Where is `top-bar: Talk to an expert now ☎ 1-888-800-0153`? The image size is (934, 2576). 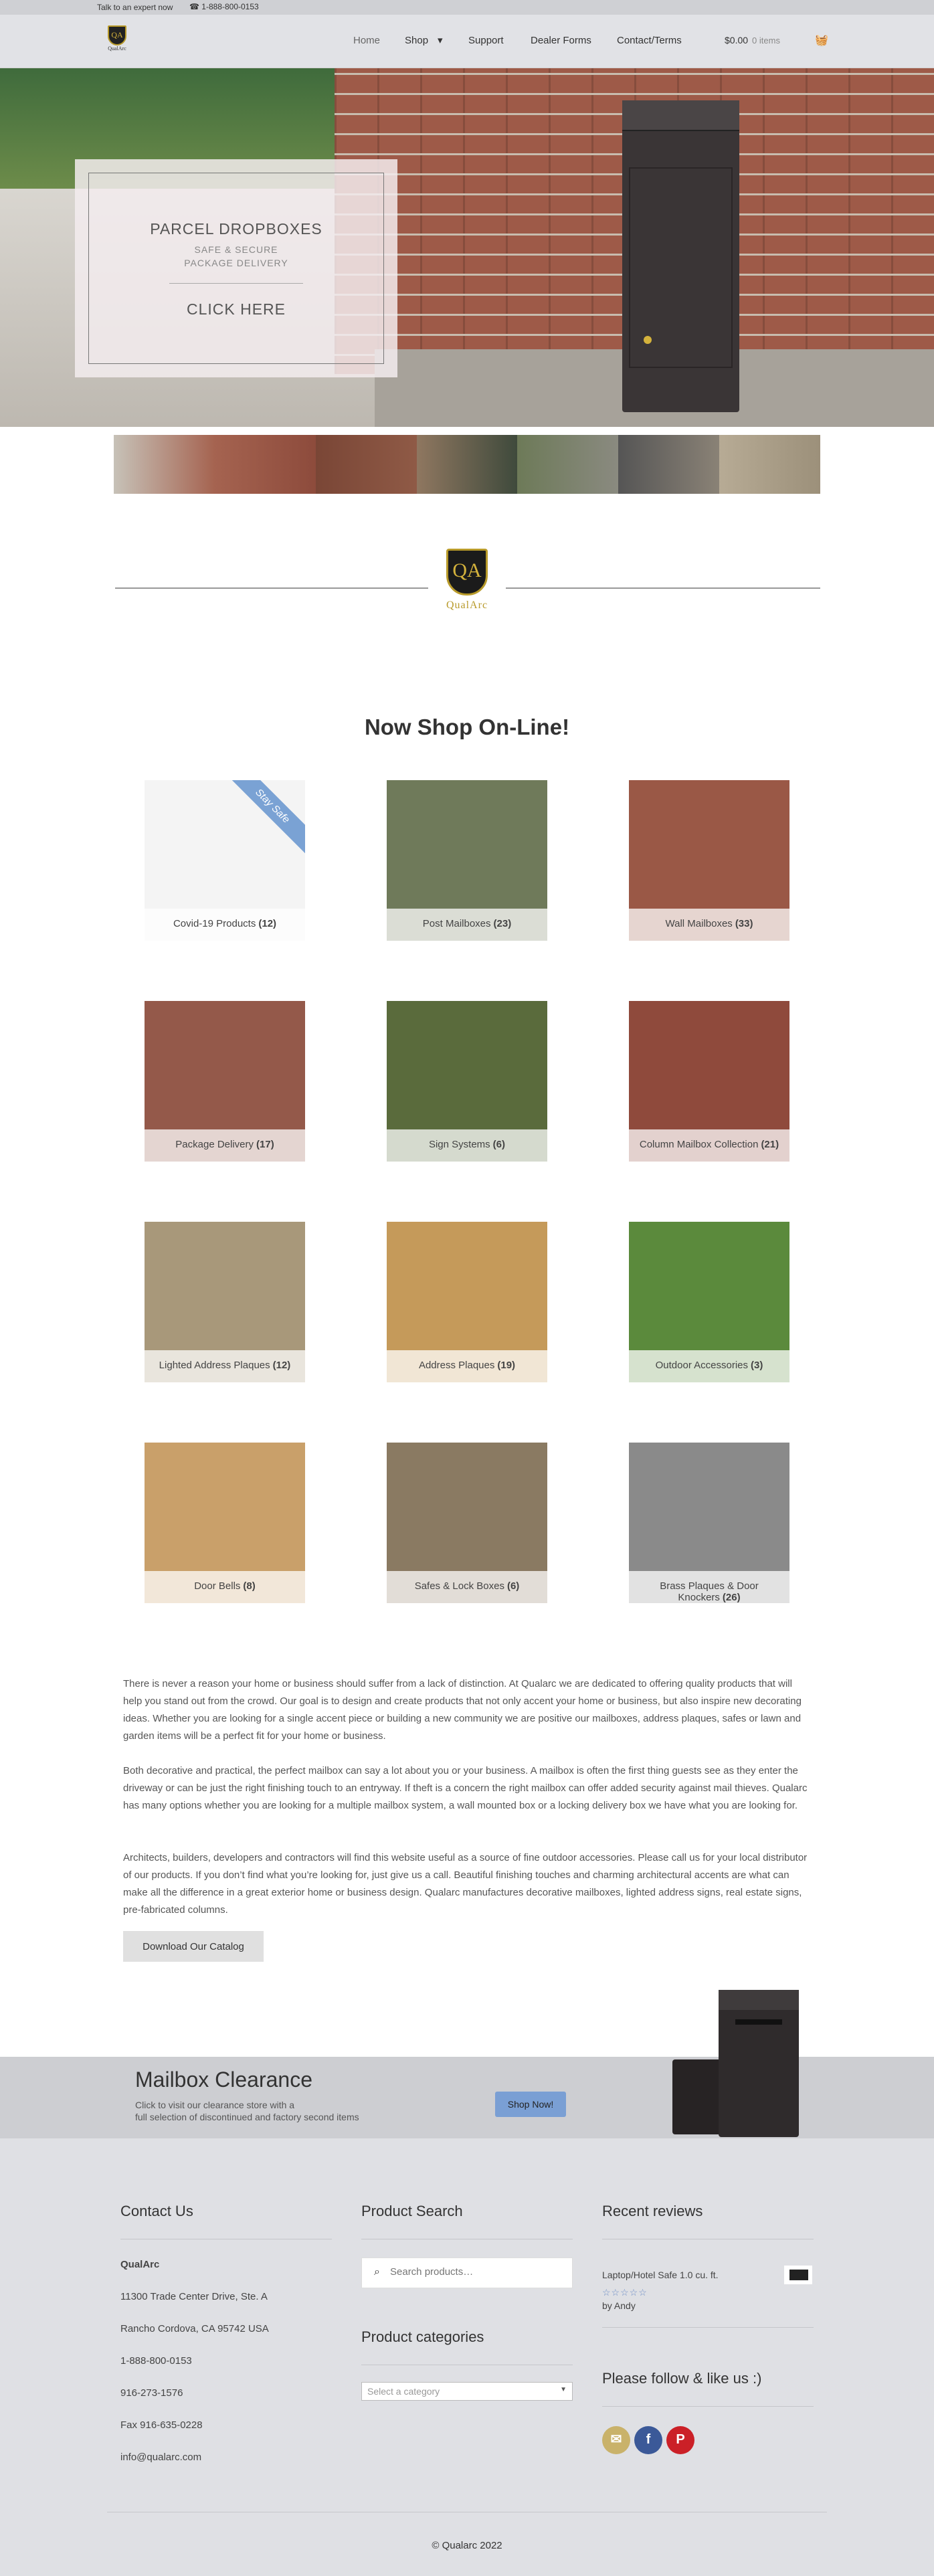
top-bar: Talk to an expert now ☎ 1-888-800-0153 is located at coordinates (467, 7).